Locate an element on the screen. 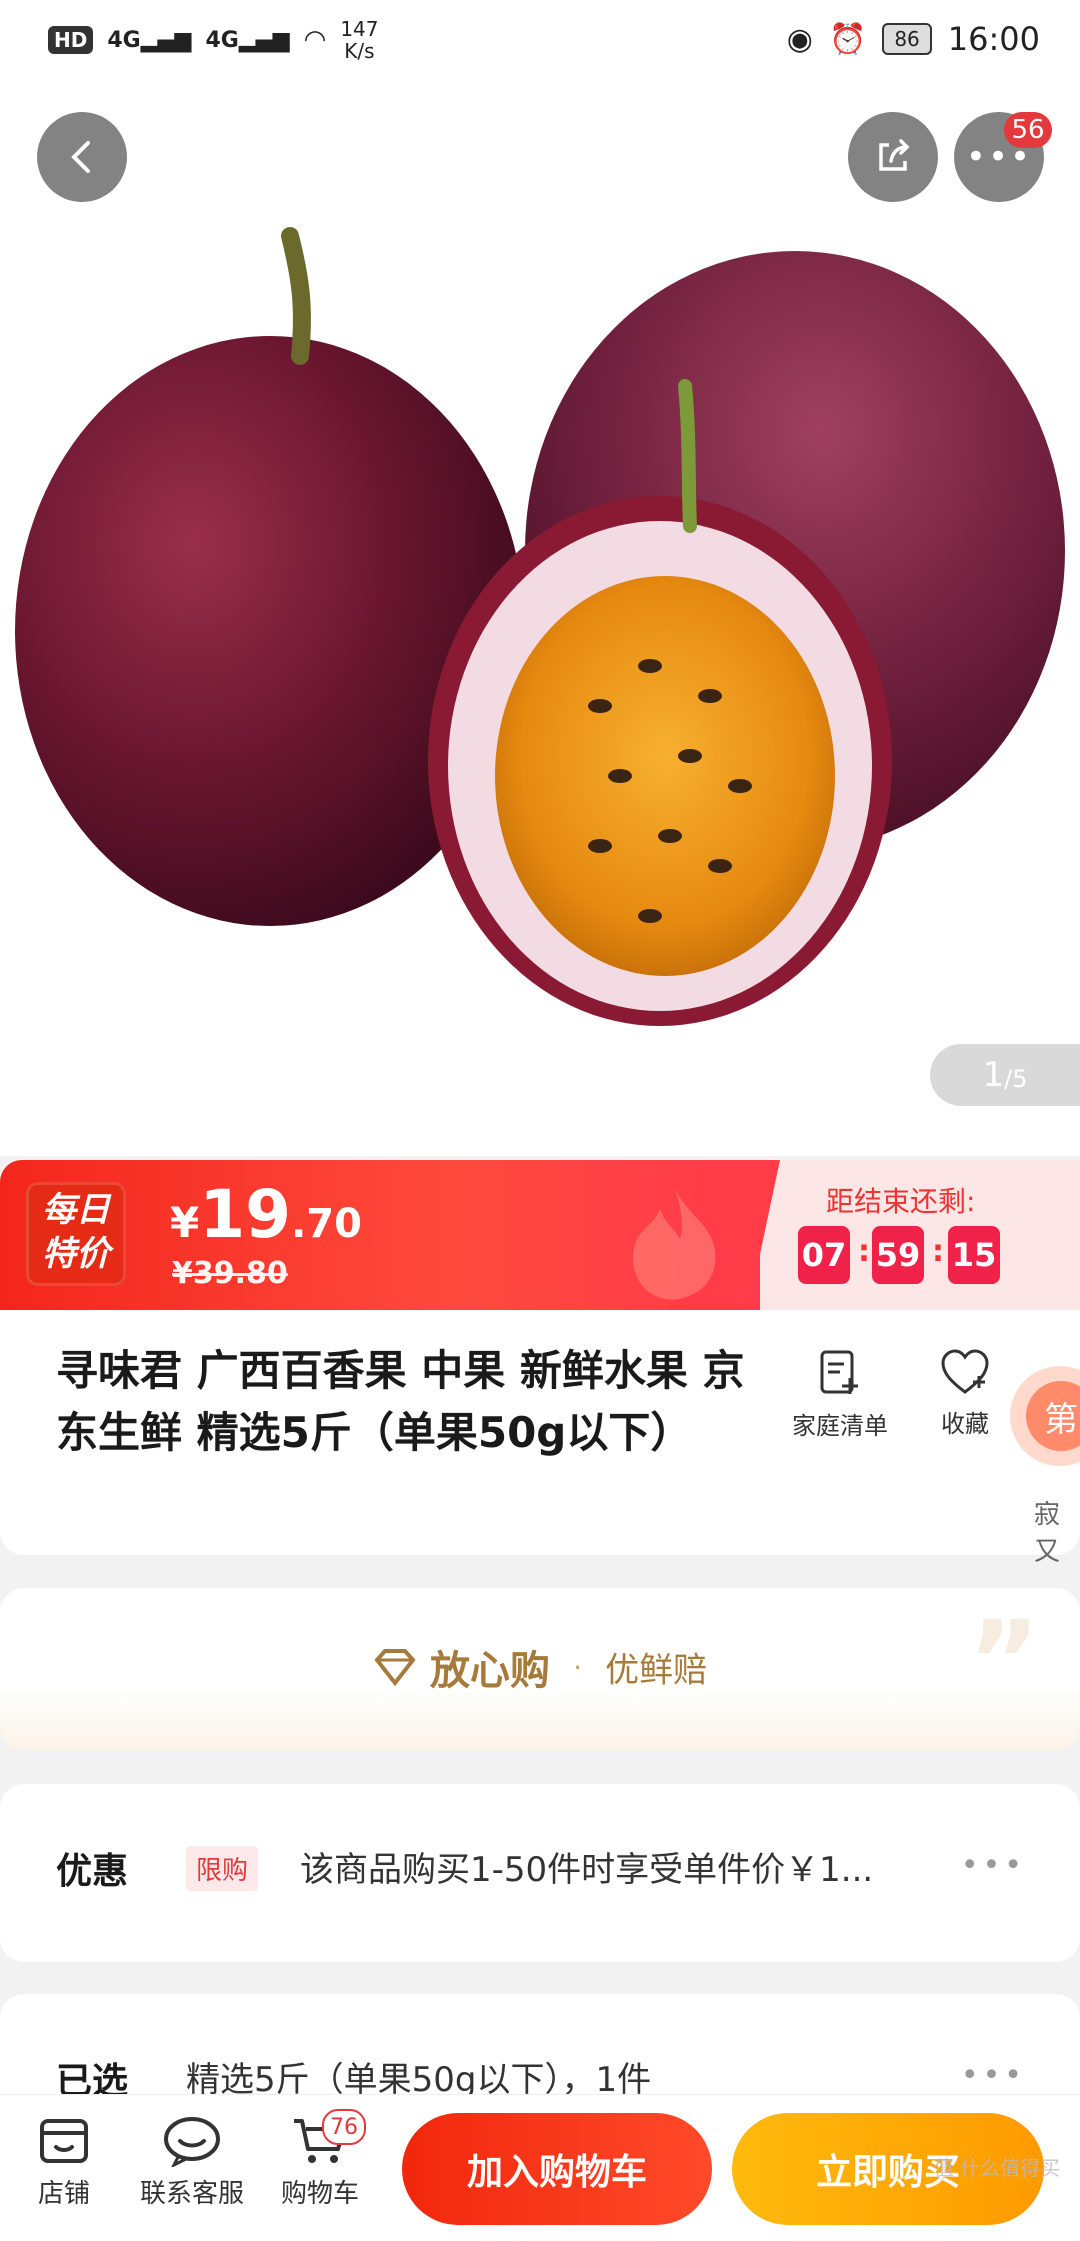 This screenshot has height=2241, width=1080. heart-icon is located at coordinates (965, 1371).